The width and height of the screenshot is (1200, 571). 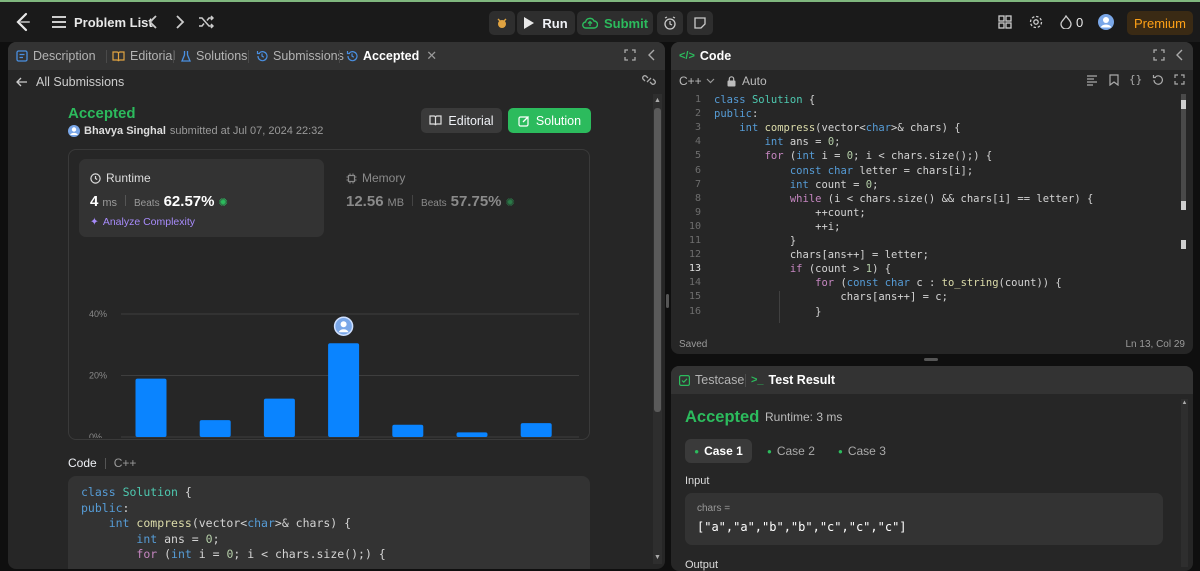 I want to click on code-line: ++i;, so click(x=777, y=227).